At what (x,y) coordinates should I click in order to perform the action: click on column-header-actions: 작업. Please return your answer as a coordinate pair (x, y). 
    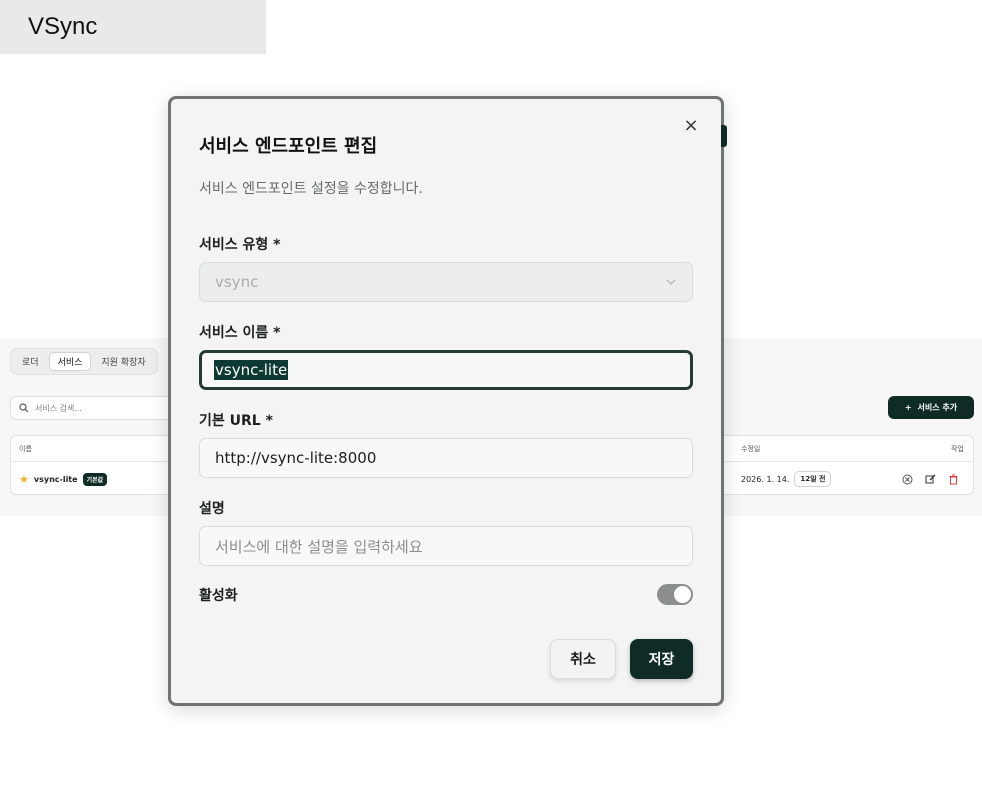
    Looking at the image, I should click on (957, 448).